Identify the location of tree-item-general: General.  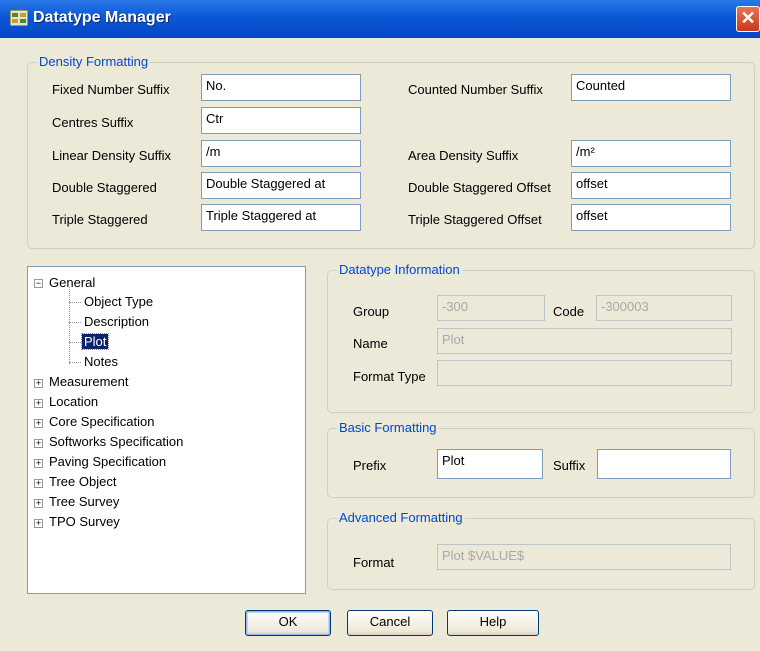
(72, 282).